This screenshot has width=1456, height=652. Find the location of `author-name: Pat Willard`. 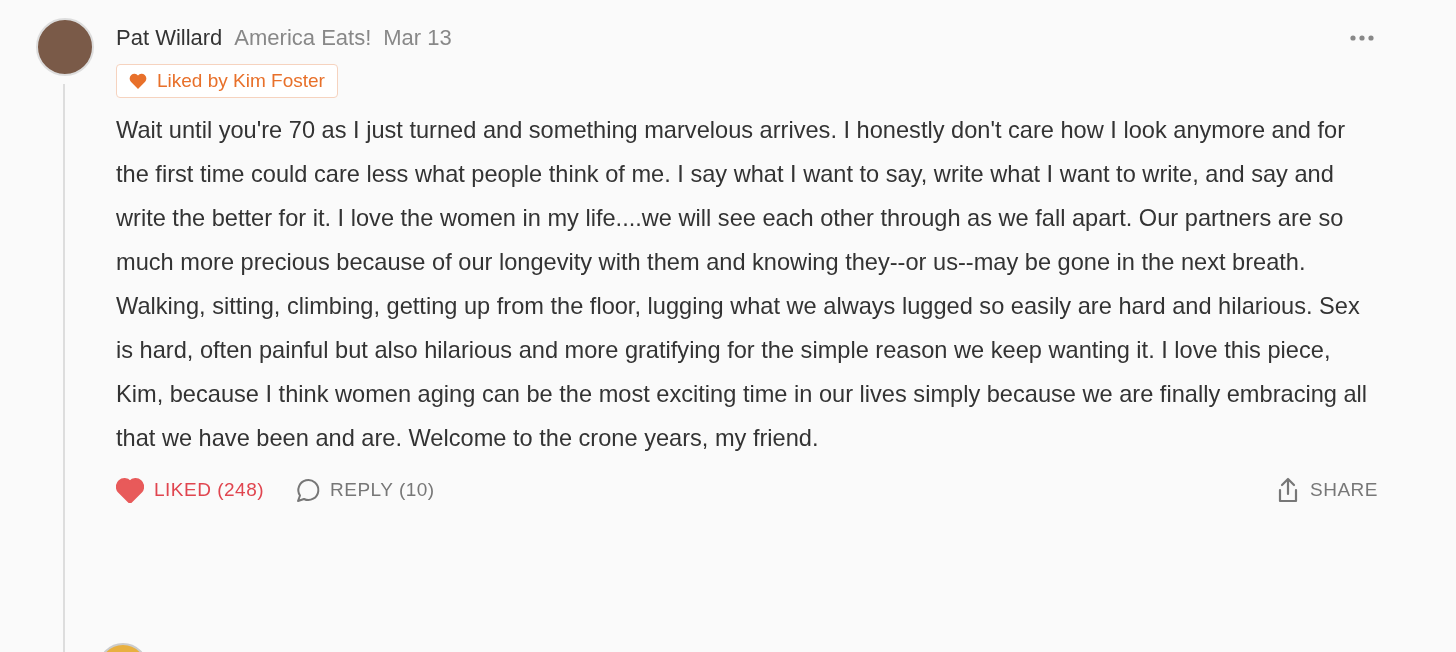

author-name: Pat Willard is located at coordinates (169, 38).